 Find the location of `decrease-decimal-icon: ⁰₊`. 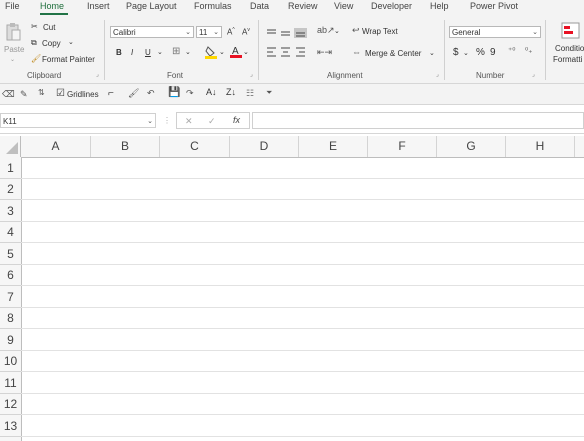

decrease-decimal-icon: ⁰₊ is located at coordinates (528, 50).